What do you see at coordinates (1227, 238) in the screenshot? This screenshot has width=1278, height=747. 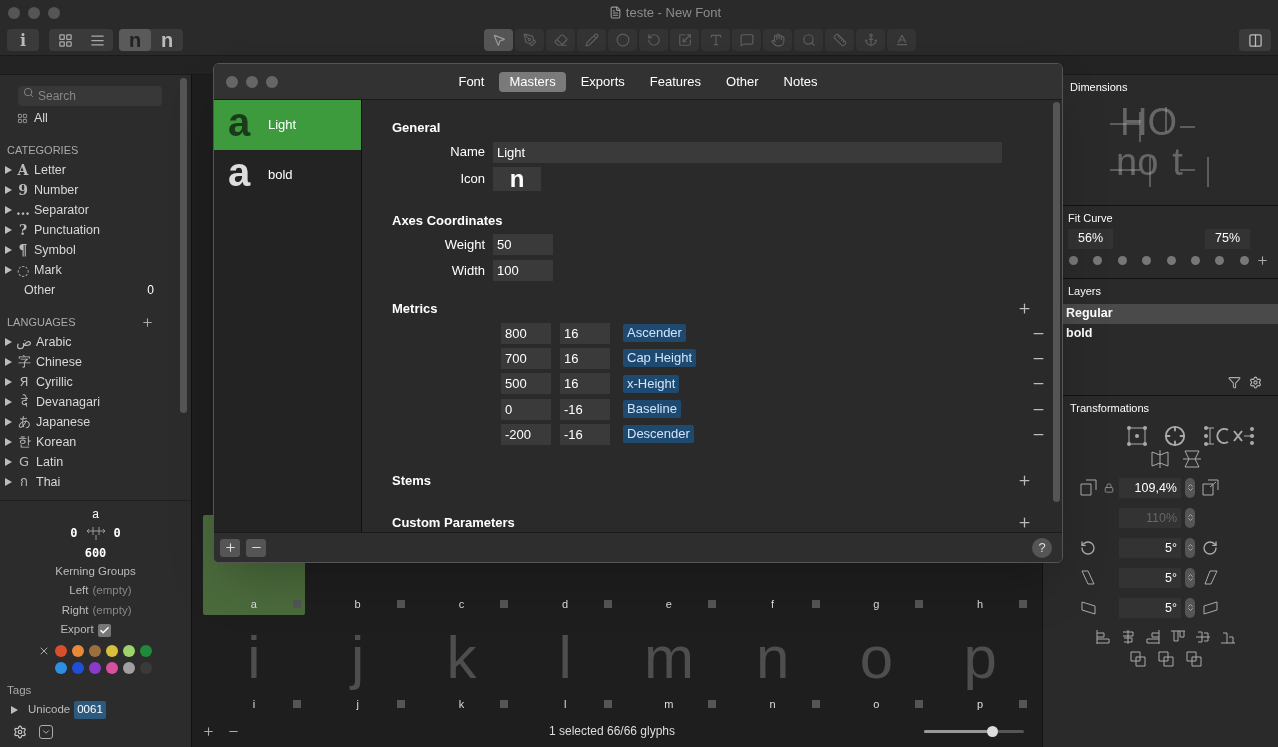 I see `percentage-field: 75%` at bounding box center [1227, 238].